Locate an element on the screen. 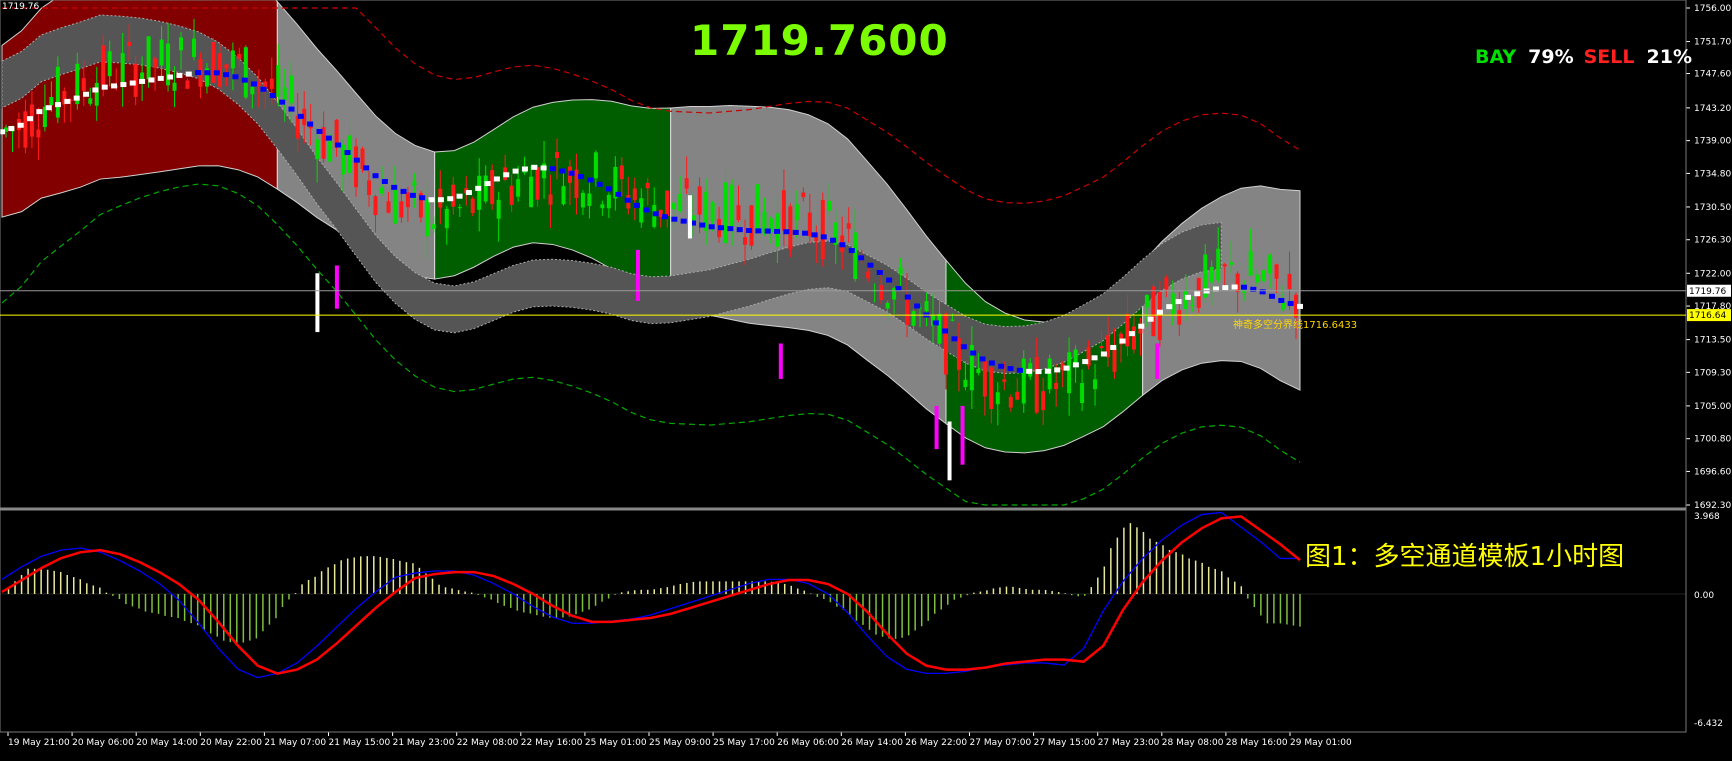 Image resolution: width=1732 pixels, height=761 pixels. sell-label: SELL is located at coordinates (1609, 57).